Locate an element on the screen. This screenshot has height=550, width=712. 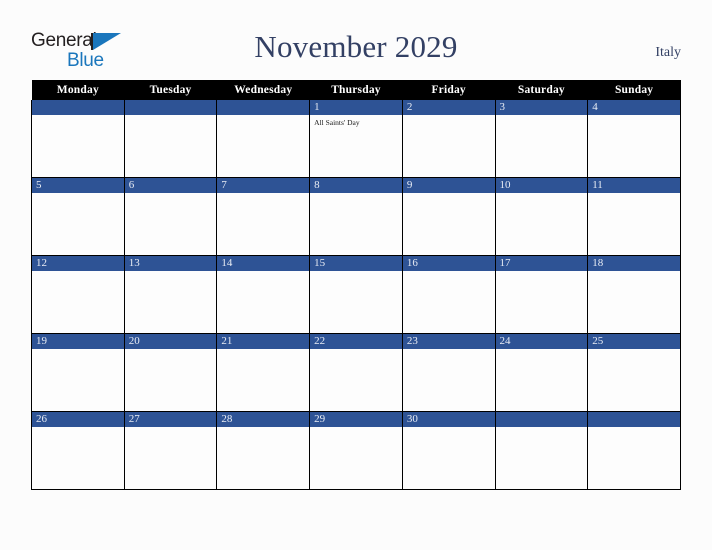
day-number: 22 is located at coordinates (356, 341).